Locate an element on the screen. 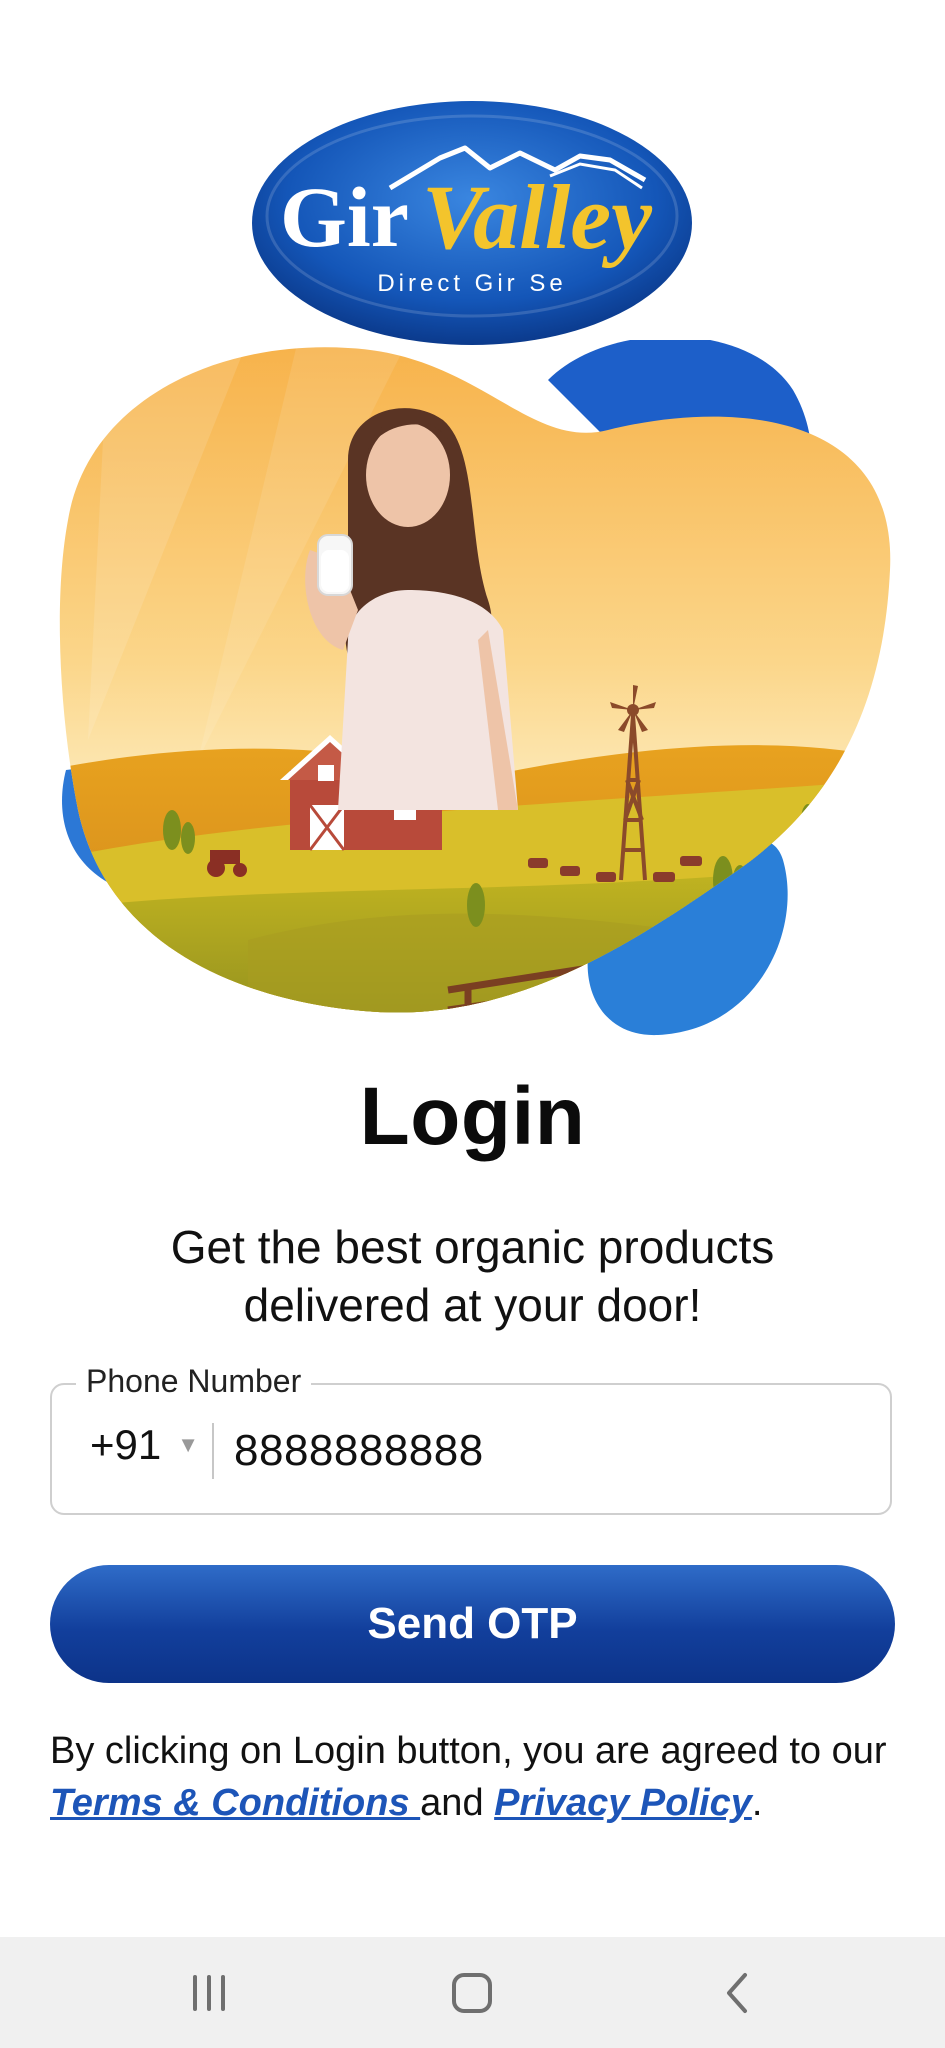 This screenshot has width=945, height=2048. country-code-selector: +91 ▼ is located at coordinates (144, 1445).